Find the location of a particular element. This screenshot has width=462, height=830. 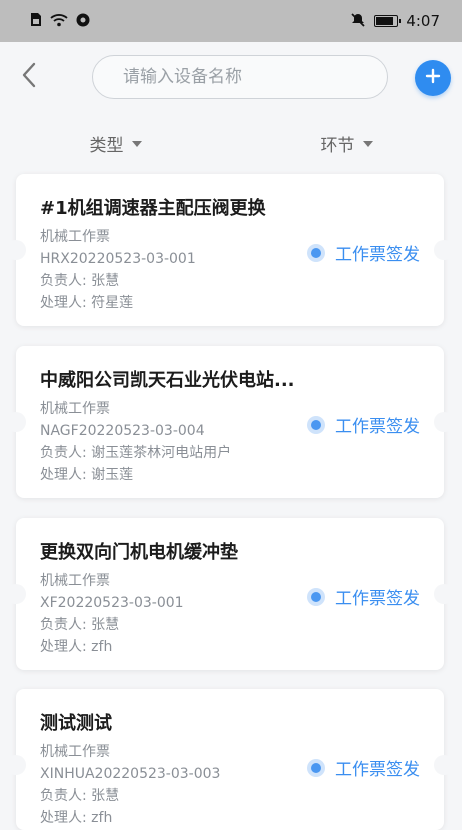

sim-card-icon is located at coordinates (36, 21).